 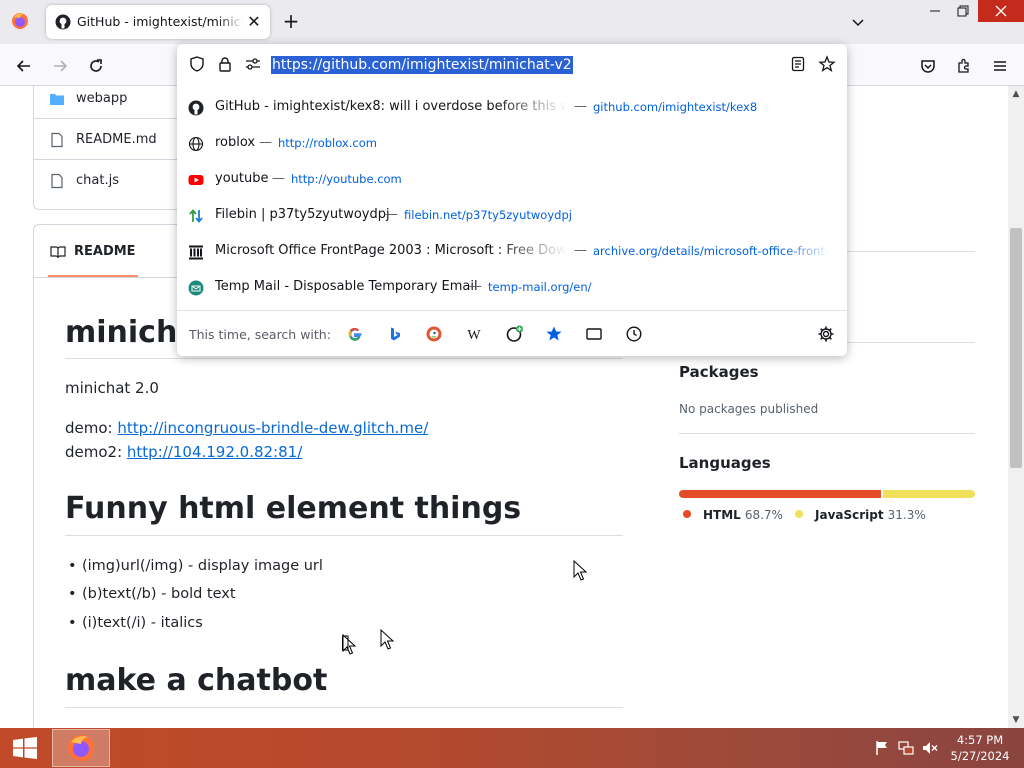 What do you see at coordinates (826, 334) in the screenshot?
I see `gear-icon` at bounding box center [826, 334].